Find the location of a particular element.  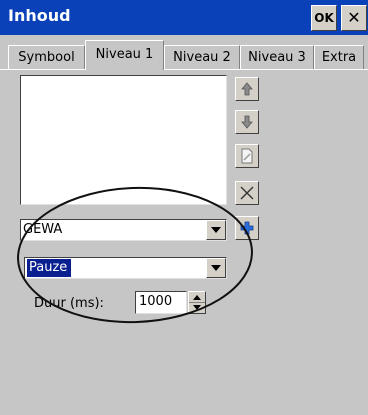

level1-select-value: GEWA is located at coordinates (43, 229).